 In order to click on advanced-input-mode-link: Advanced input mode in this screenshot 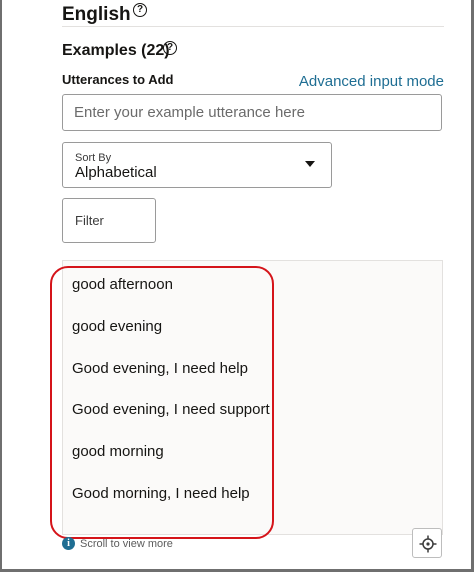, I will do `click(371, 81)`.